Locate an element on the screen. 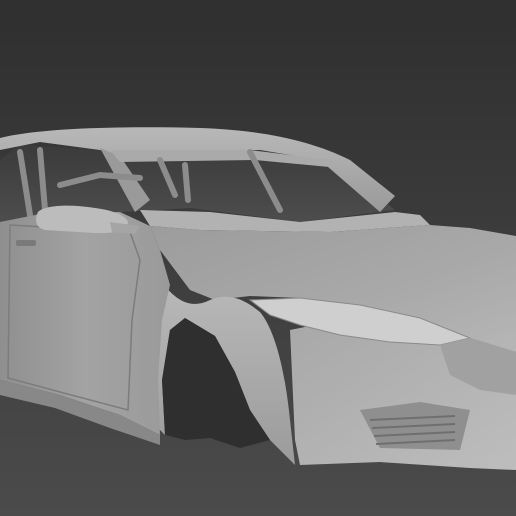 The image size is (516, 516). door-handle is located at coordinates (26, 243).